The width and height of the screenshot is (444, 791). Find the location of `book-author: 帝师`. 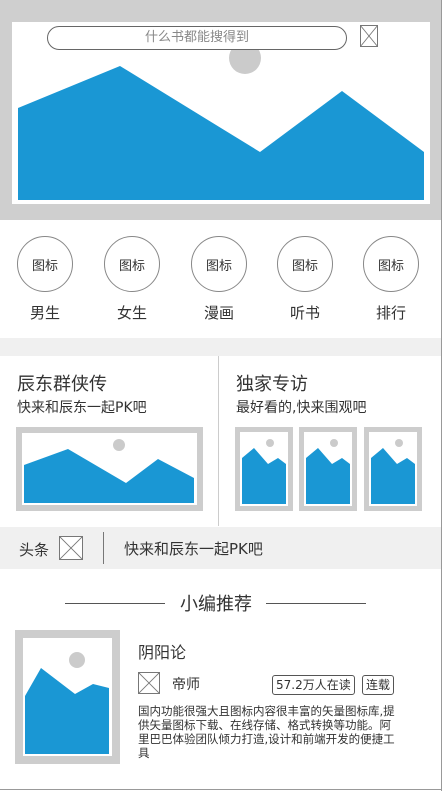

book-author: 帝师 is located at coordinates (186, 684).